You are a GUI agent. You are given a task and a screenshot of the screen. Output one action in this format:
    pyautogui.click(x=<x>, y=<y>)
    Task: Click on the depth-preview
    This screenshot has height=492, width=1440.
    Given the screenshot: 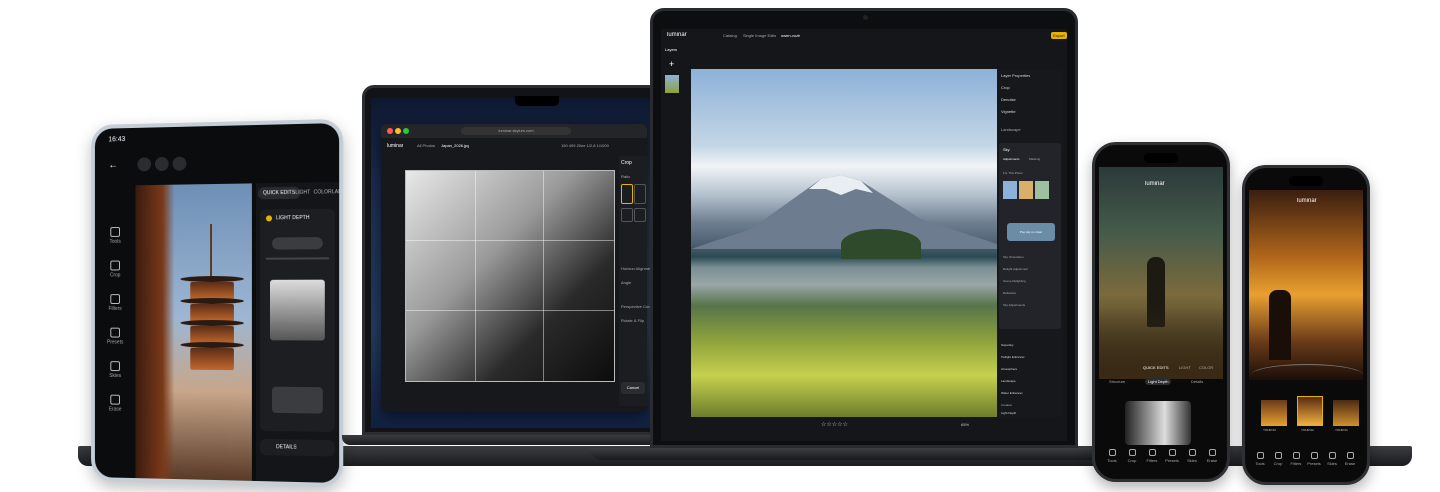 What is the action you would take?
    pyautogui.click(x=297, y=310)
    